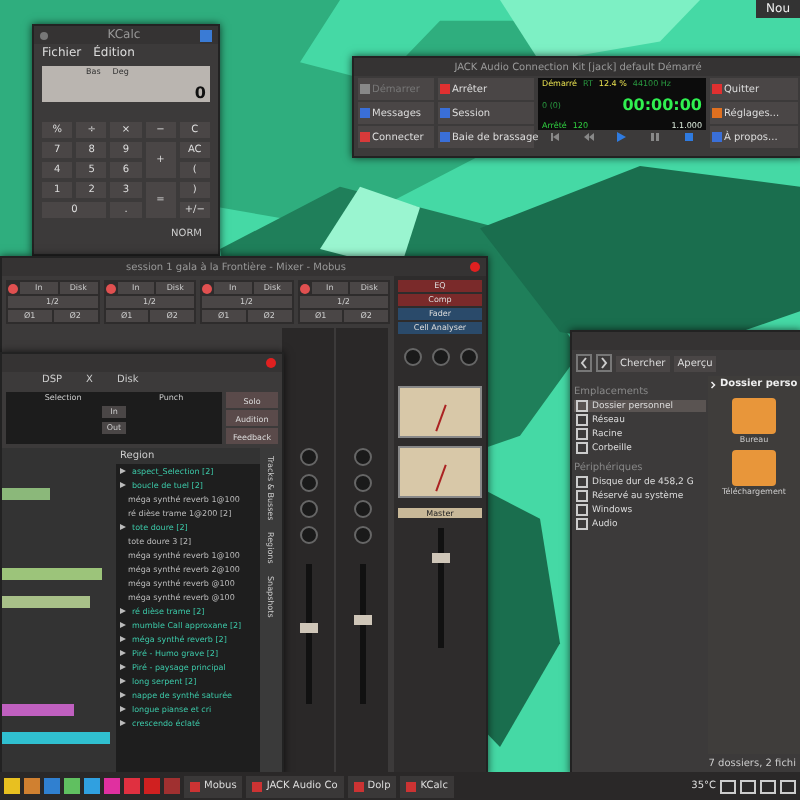  What do you see at coordinates (44, 35) in the screenshot?
I see `window-menu-icon` at bounding box center [44, 35].